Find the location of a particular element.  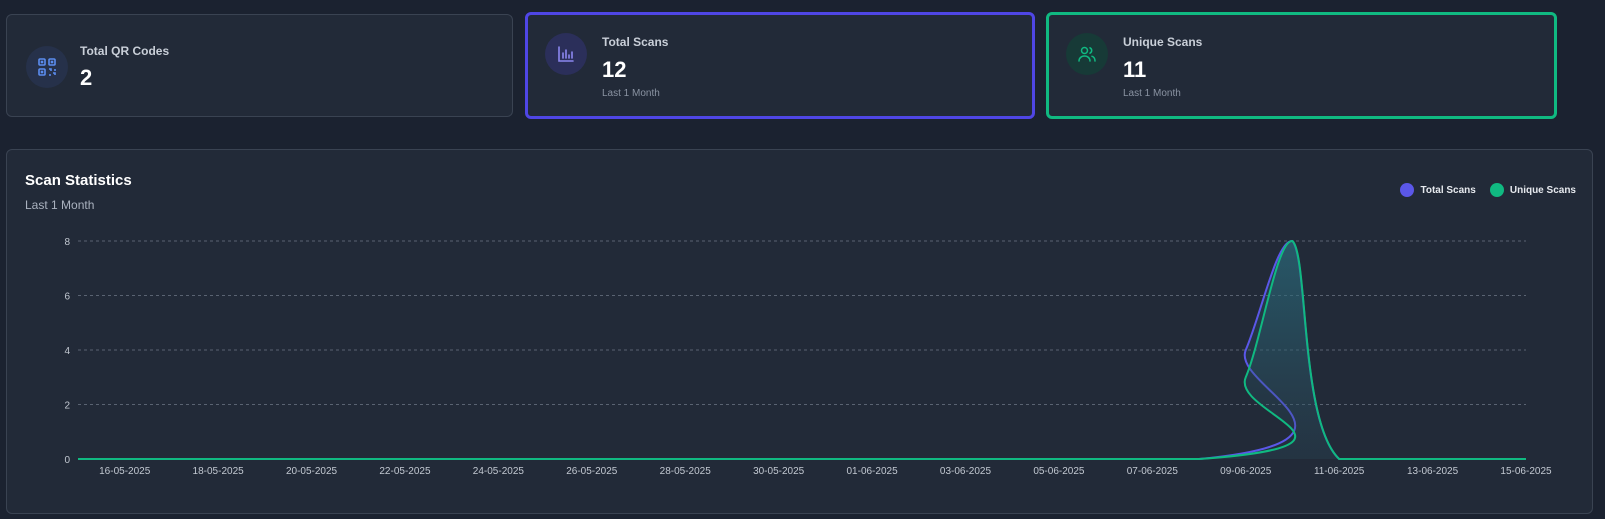

y-tick-label: 0 is located at coordinates (67, 460).